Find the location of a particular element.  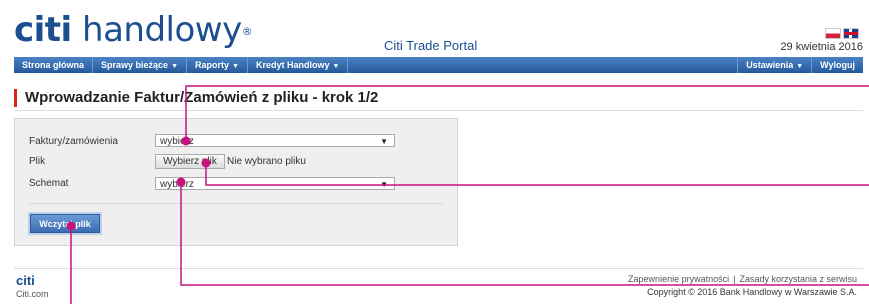

callout-dot-schema is located at coordinates (181, 182).